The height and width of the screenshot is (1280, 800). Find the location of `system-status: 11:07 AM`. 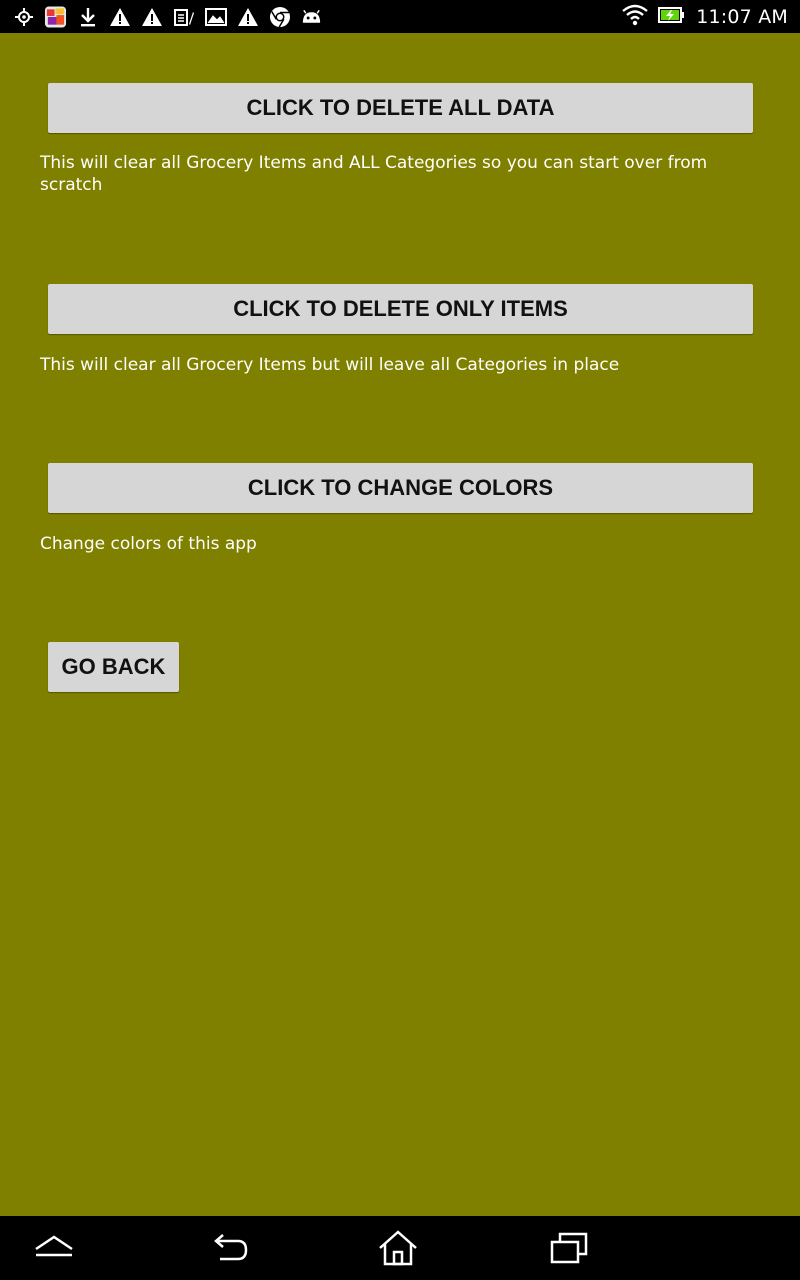

system-status: 11:07 AM is located at coordinates (705, 16).